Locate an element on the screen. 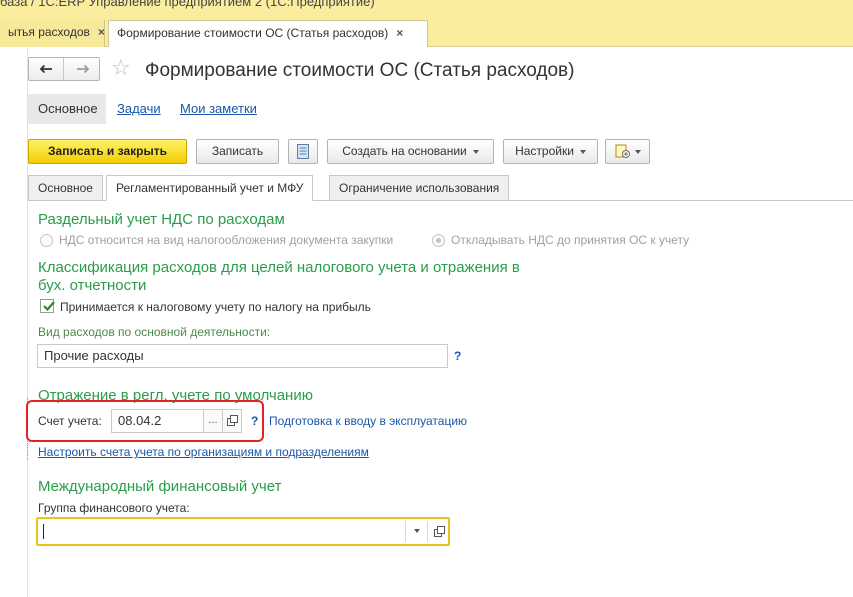  account-open-button is located at coordinates (232, 421).